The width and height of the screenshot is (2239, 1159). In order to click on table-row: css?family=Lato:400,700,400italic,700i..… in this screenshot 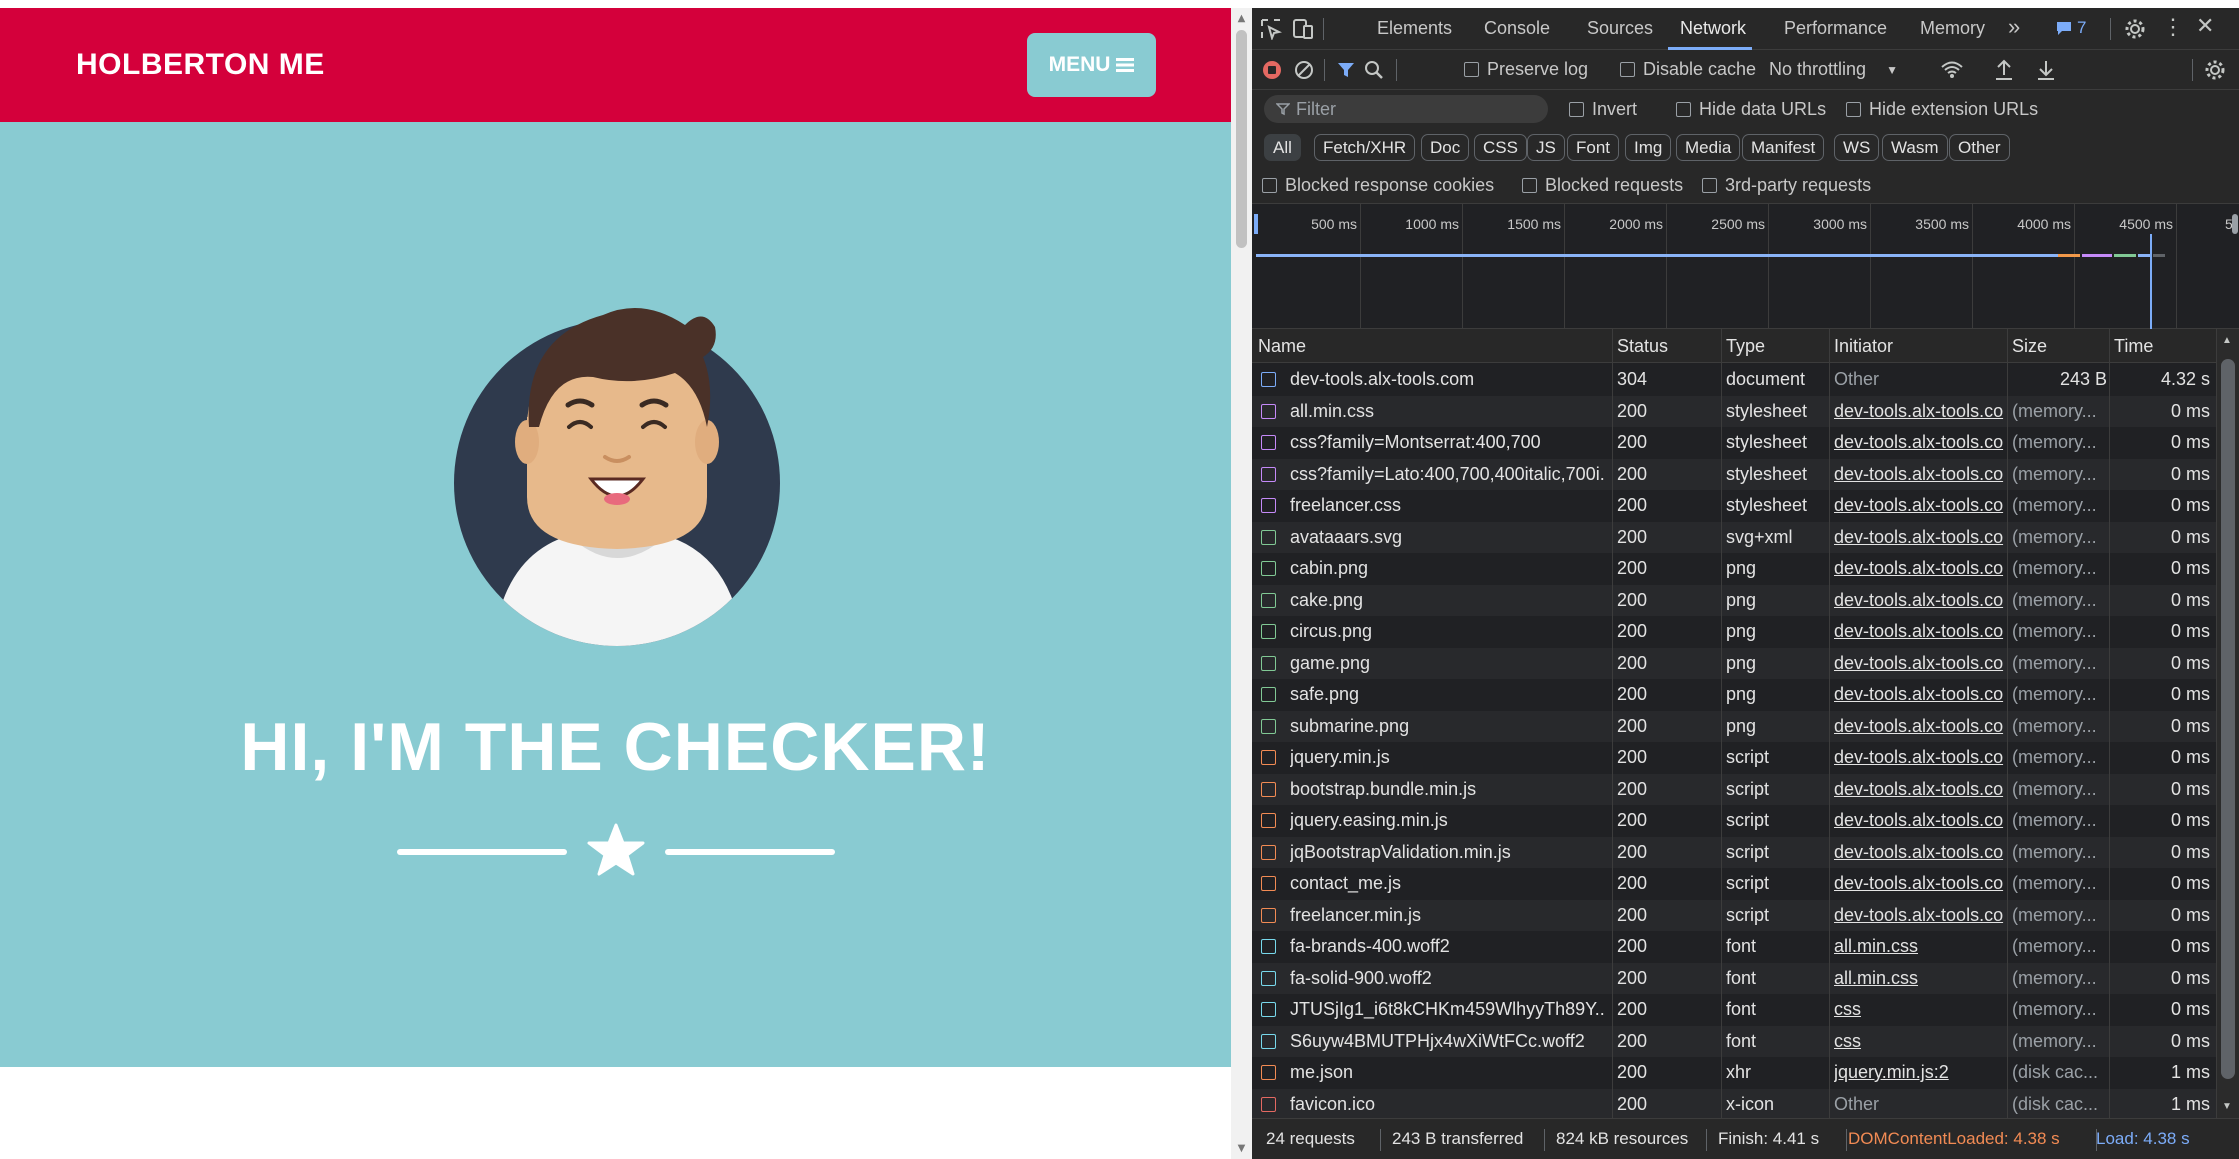, I will do `click(1734, 474)`.